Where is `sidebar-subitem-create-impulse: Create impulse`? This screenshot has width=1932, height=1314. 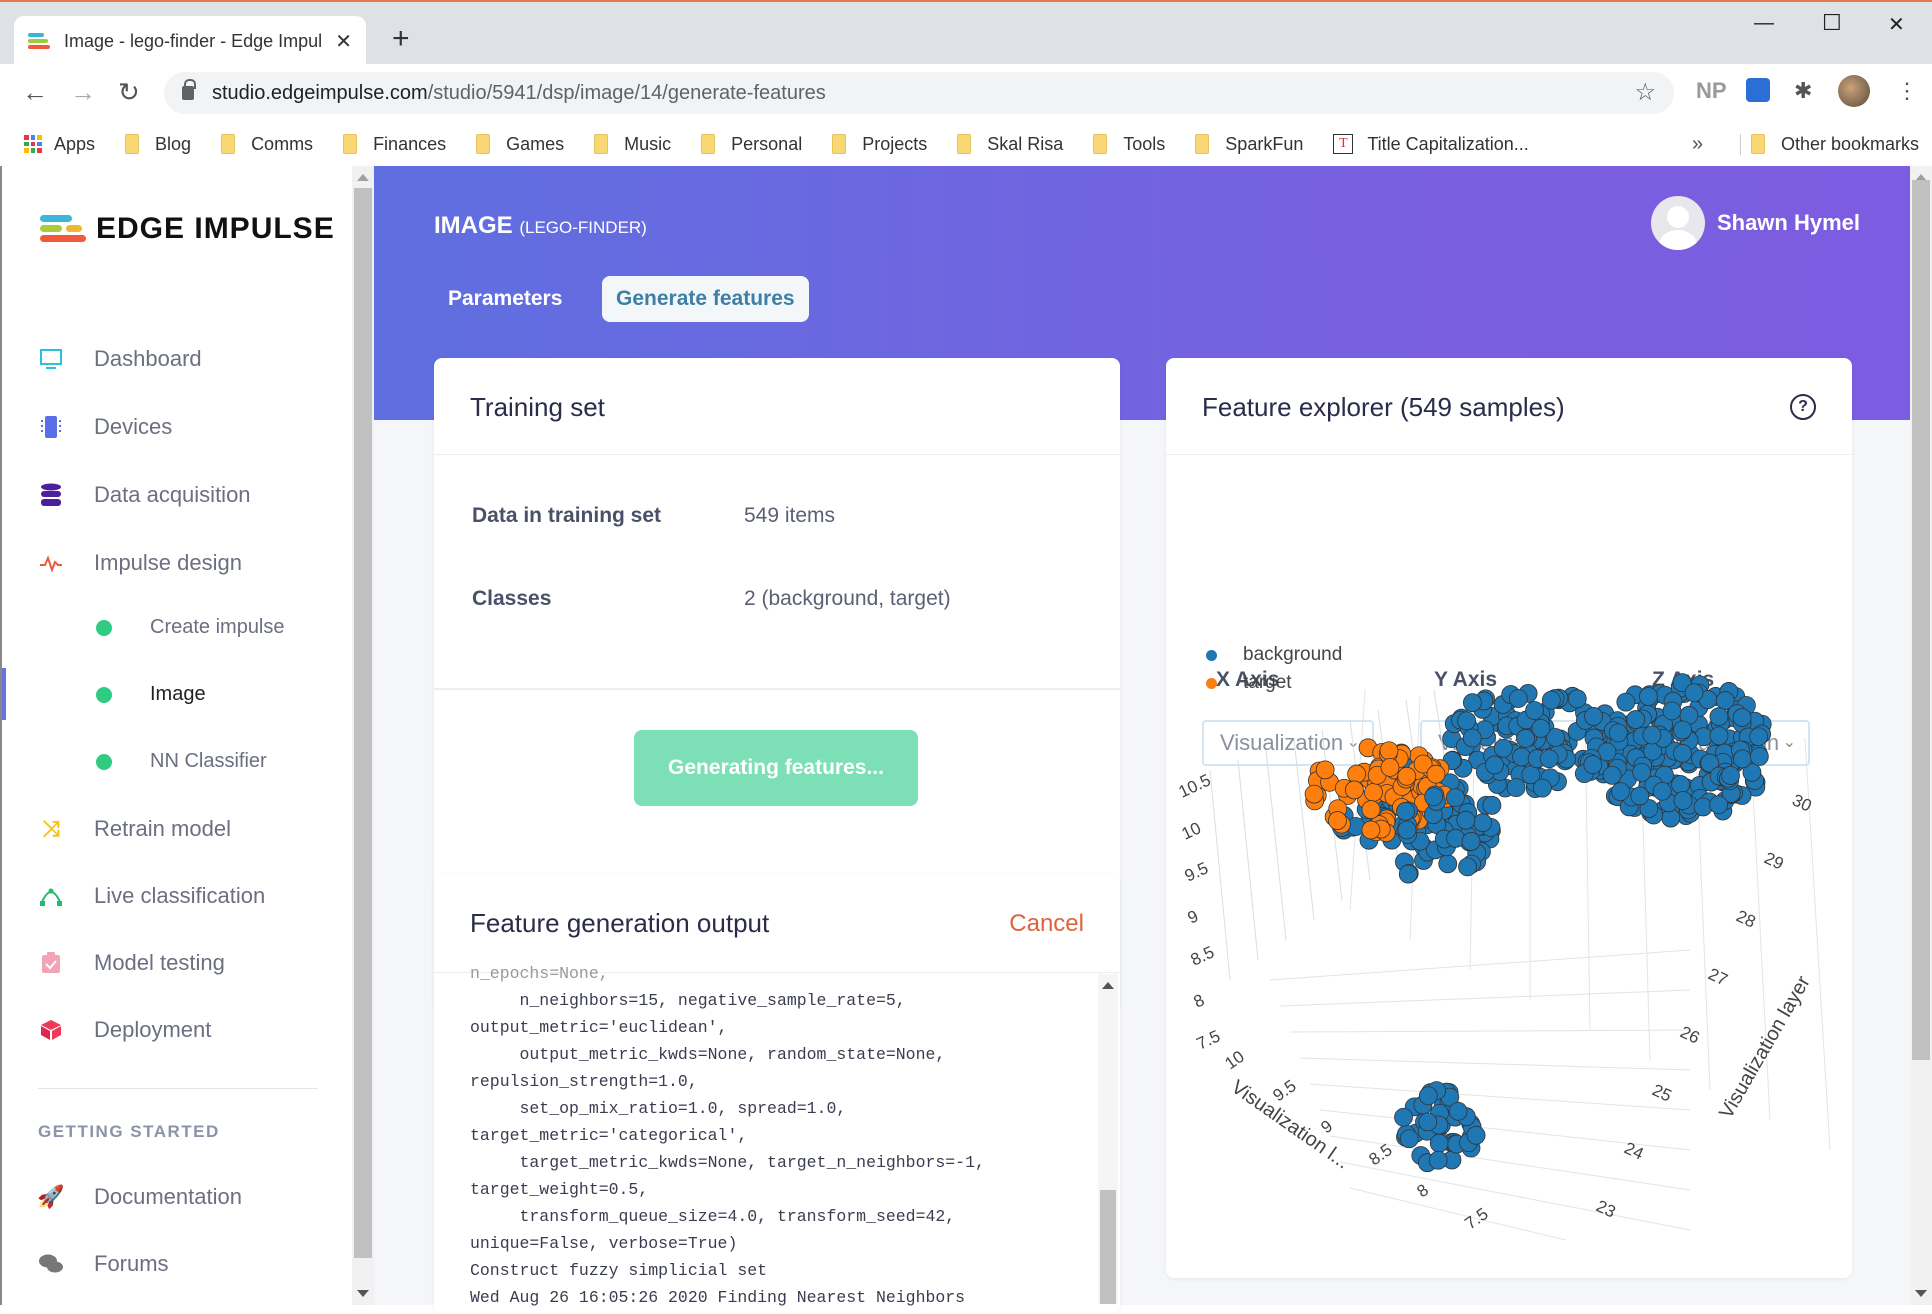 sidebar-subitem-create-impulse: Create impulse is located at coordinates (190, 627).